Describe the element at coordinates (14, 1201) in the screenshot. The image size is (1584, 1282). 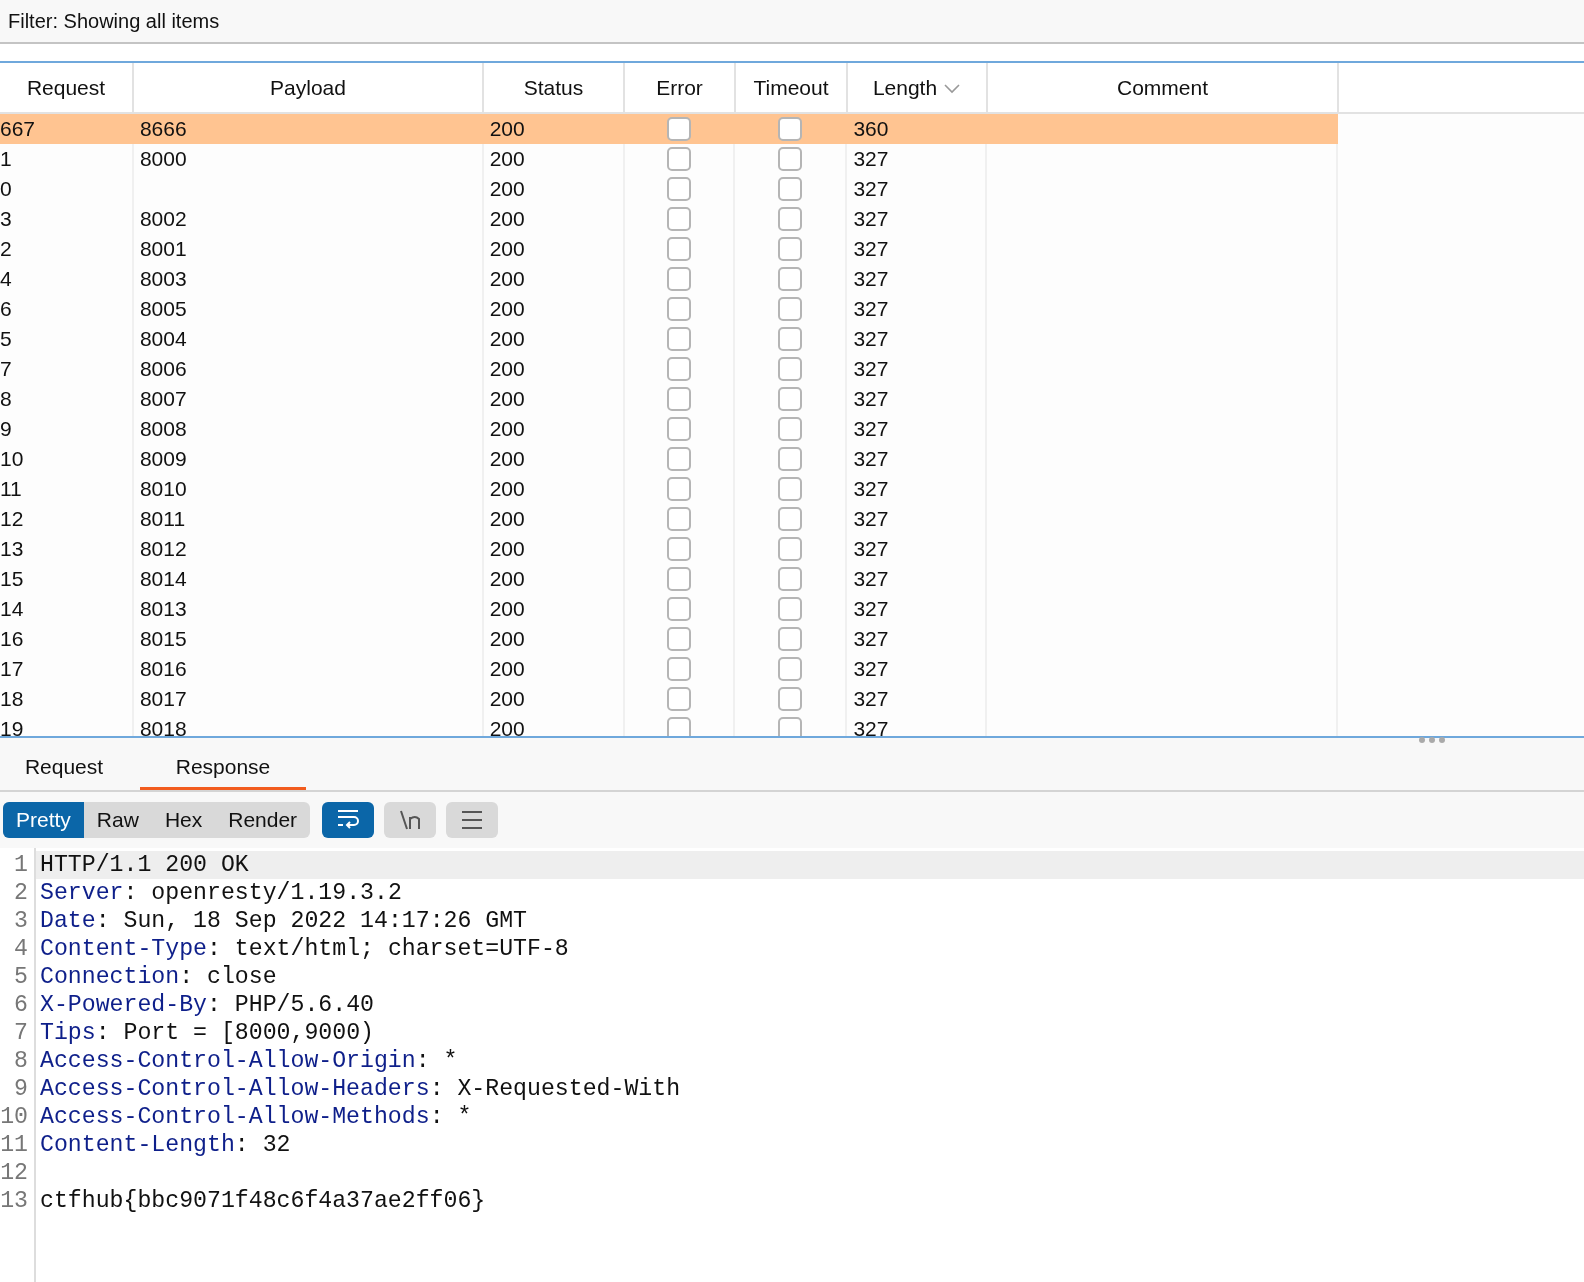
I see `line-number: 13` at that location.